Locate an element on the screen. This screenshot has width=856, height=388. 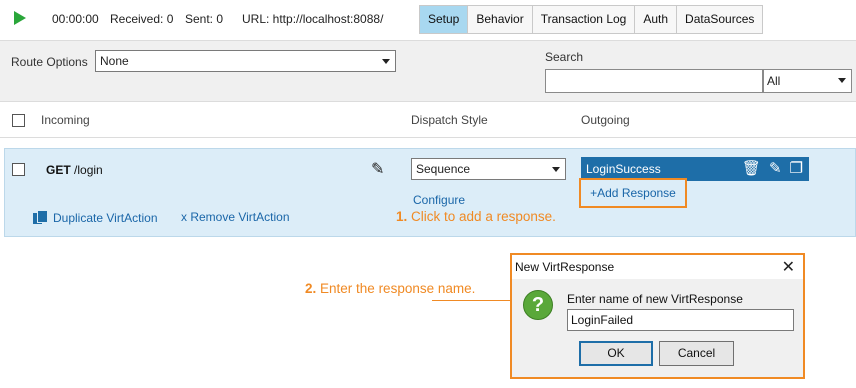
callout-step-1-text: Click to add a response. is located at coordinates (483, 216).